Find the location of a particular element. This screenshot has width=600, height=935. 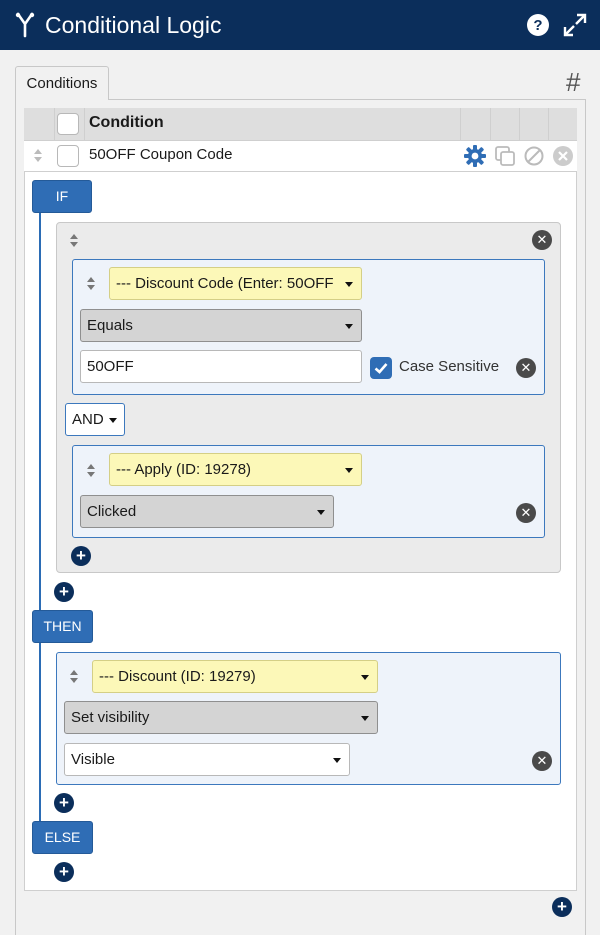

remove-group-icon: ✕ is located at coordinates (542, 240).